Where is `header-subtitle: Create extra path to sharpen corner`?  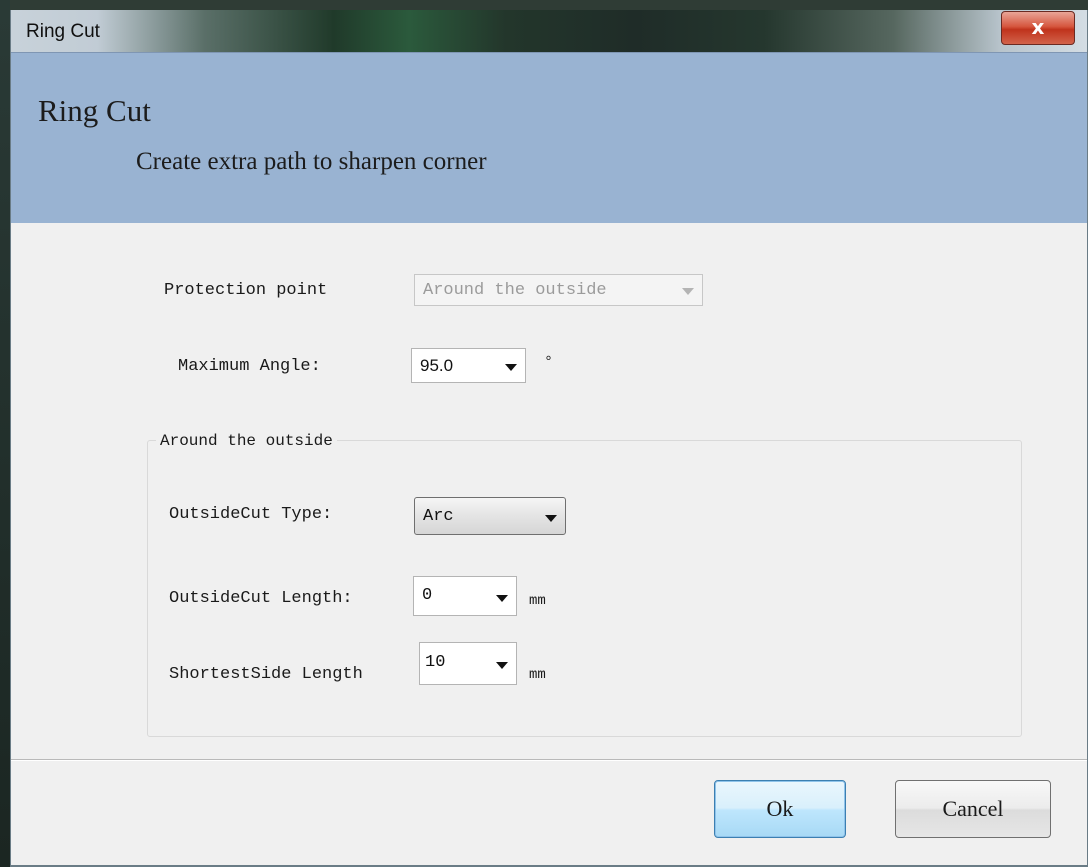
header-subtitle: Create extra path to sharpen corner is located at coordinates (311, 161).